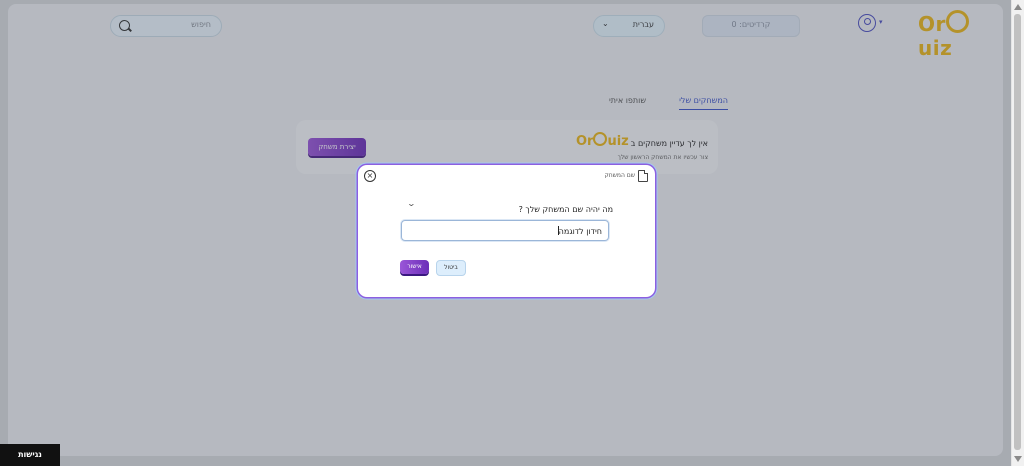  I want to click on scroll-thumb, so click(1017, 232).